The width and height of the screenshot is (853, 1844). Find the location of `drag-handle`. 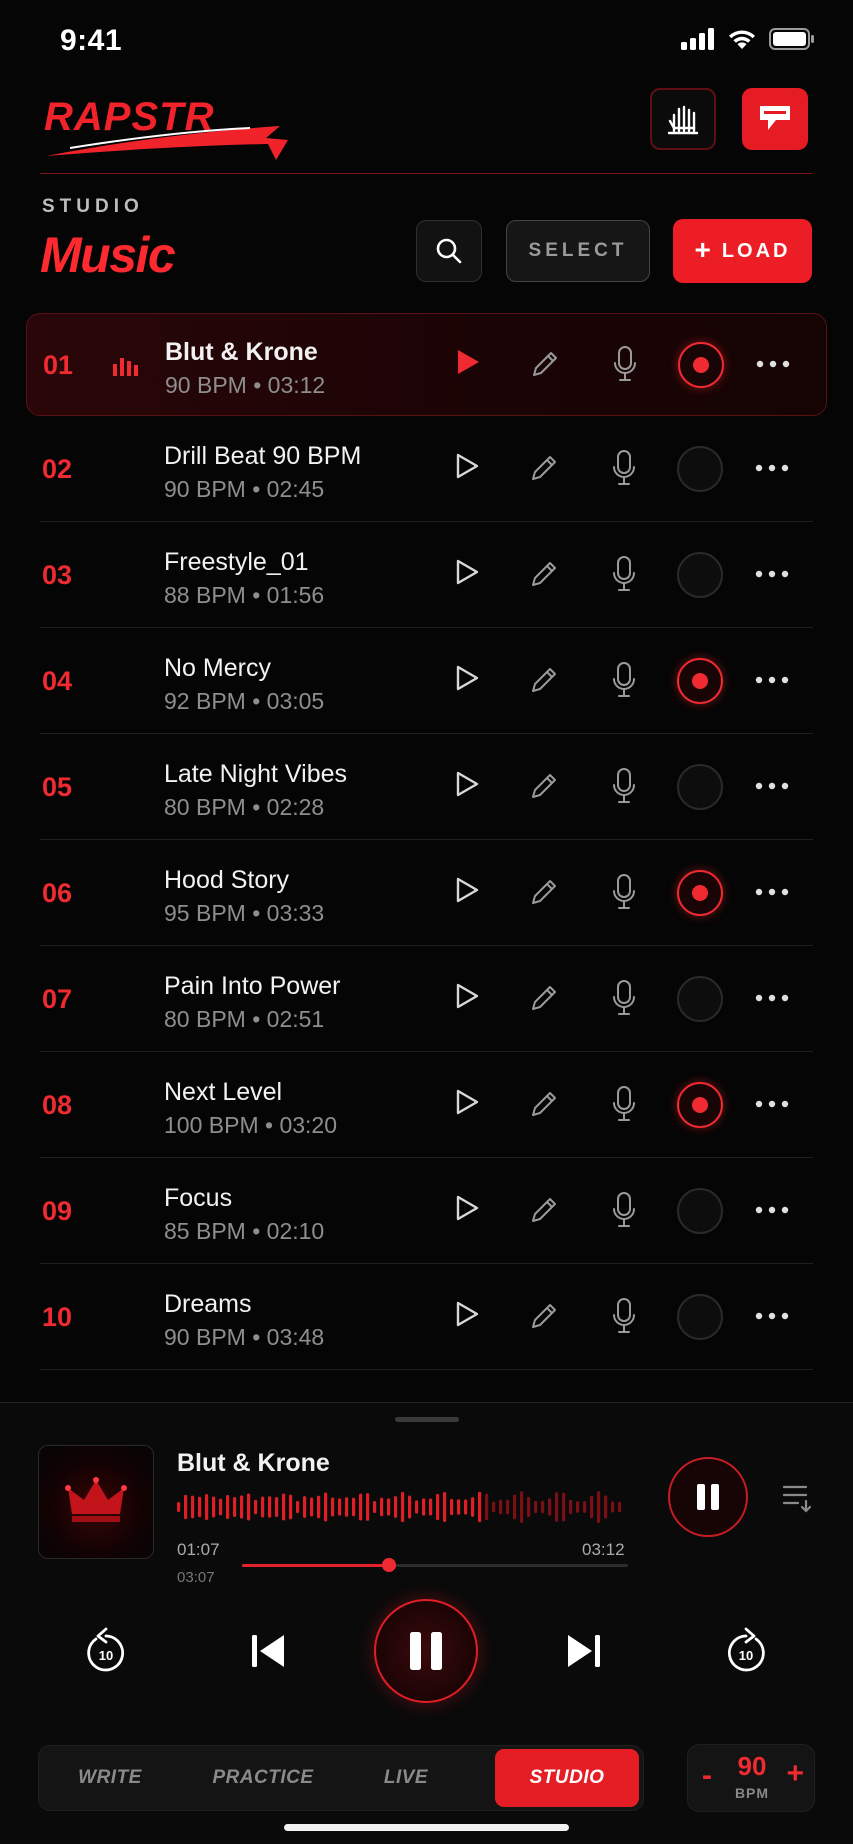

drag-handle is located at coordinates (427, 1419).